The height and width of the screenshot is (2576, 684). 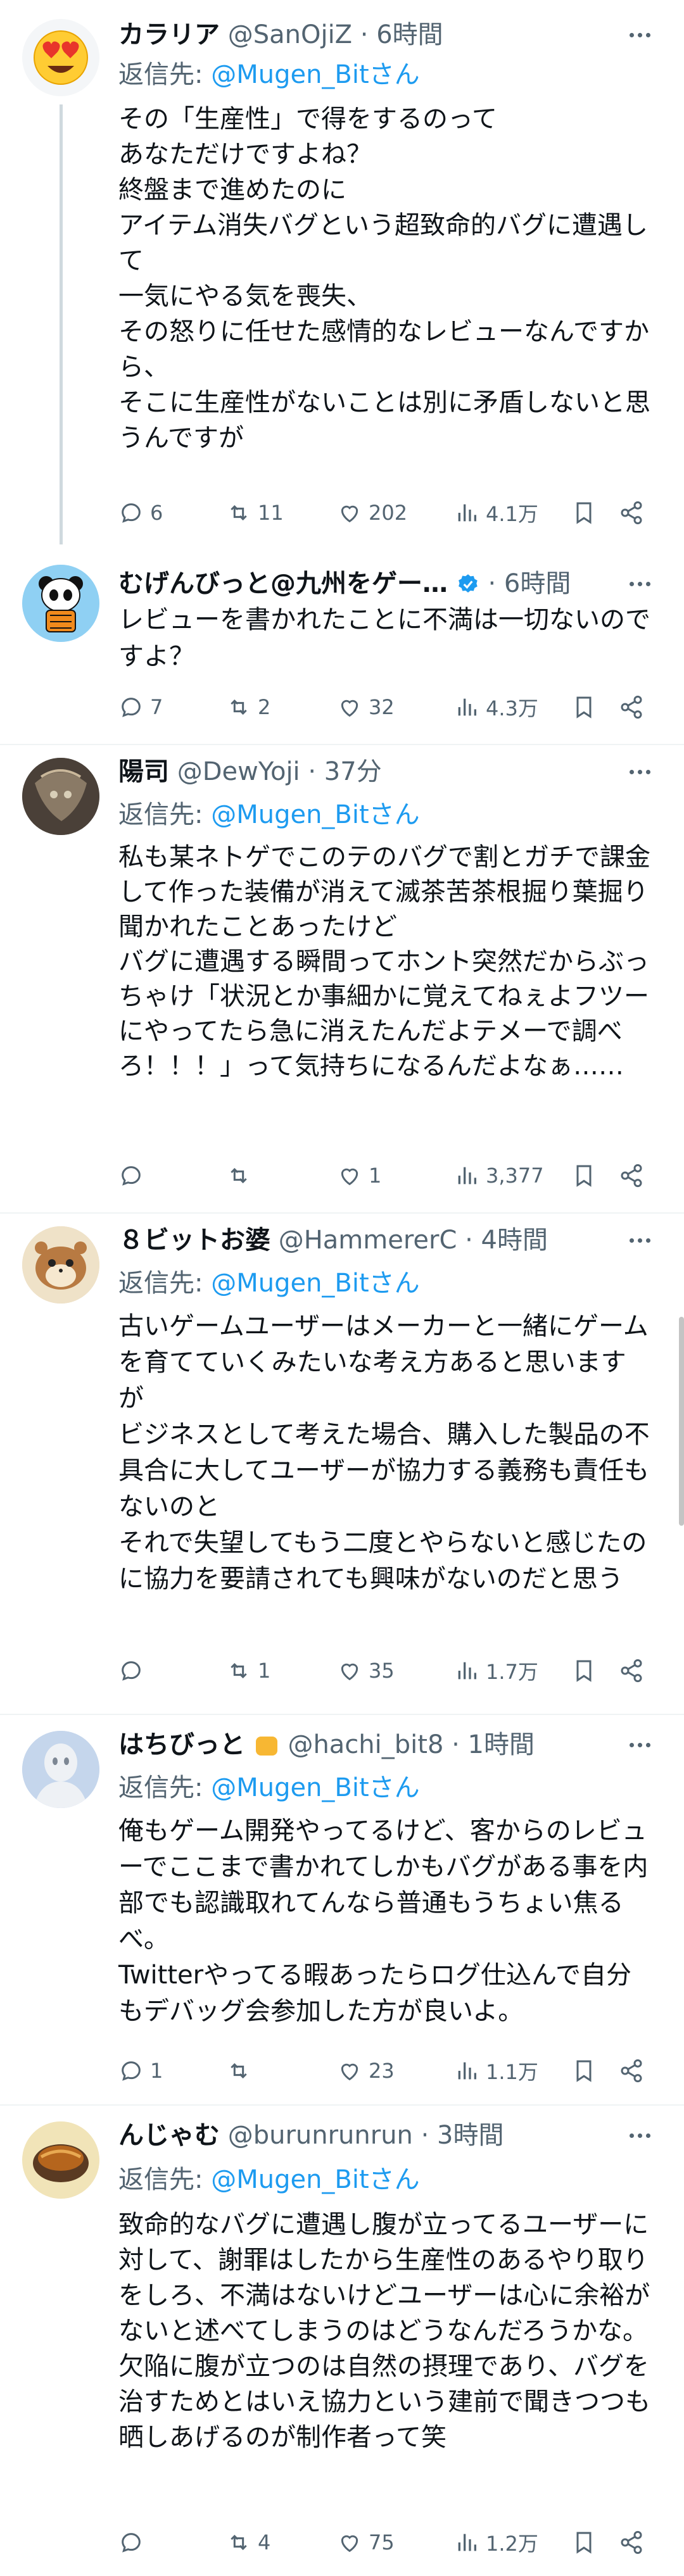 I want to click on like-button: 202, so click(x=372, y=513).